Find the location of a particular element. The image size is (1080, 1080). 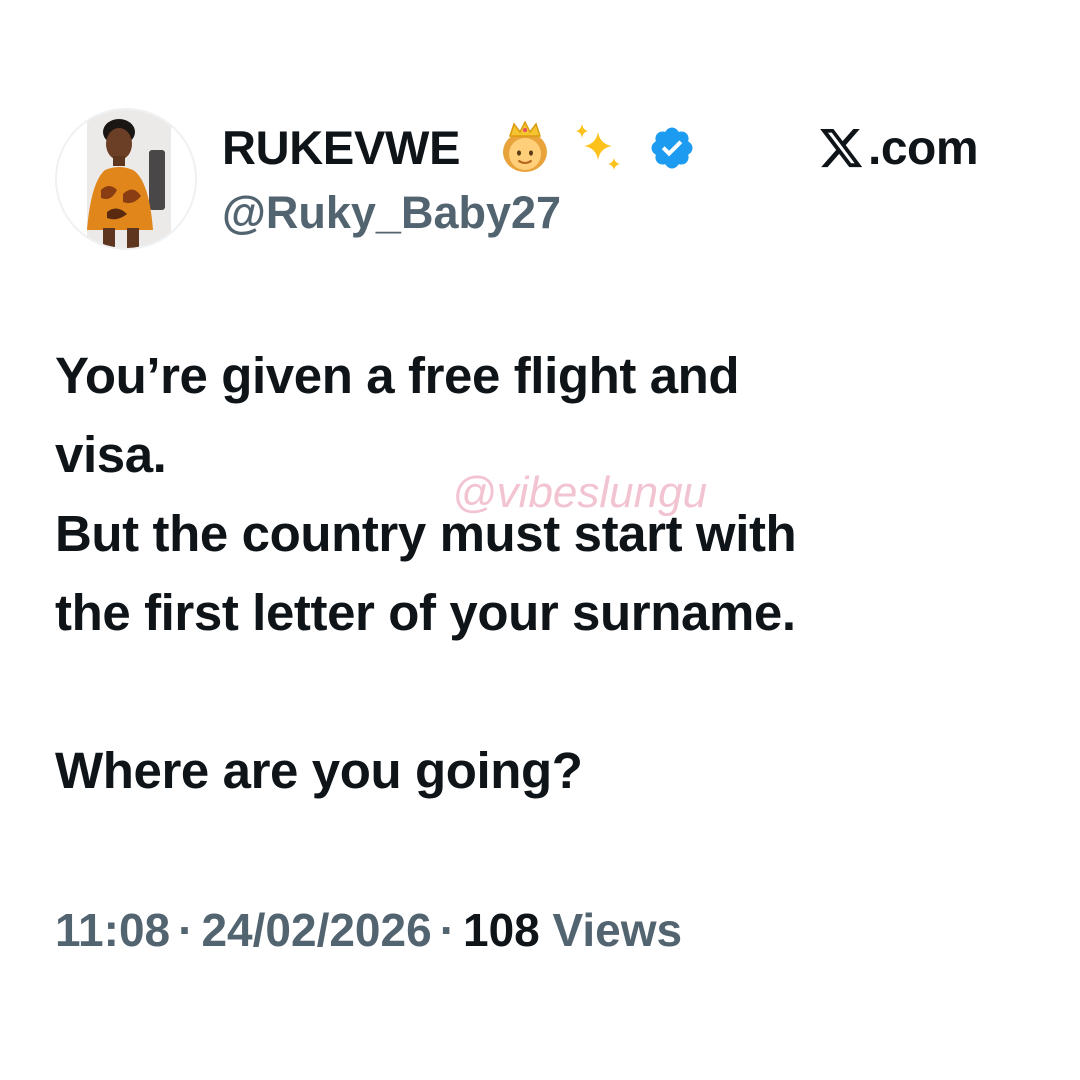

tweet-time: 11:08 is located at coordinates (112, 930).